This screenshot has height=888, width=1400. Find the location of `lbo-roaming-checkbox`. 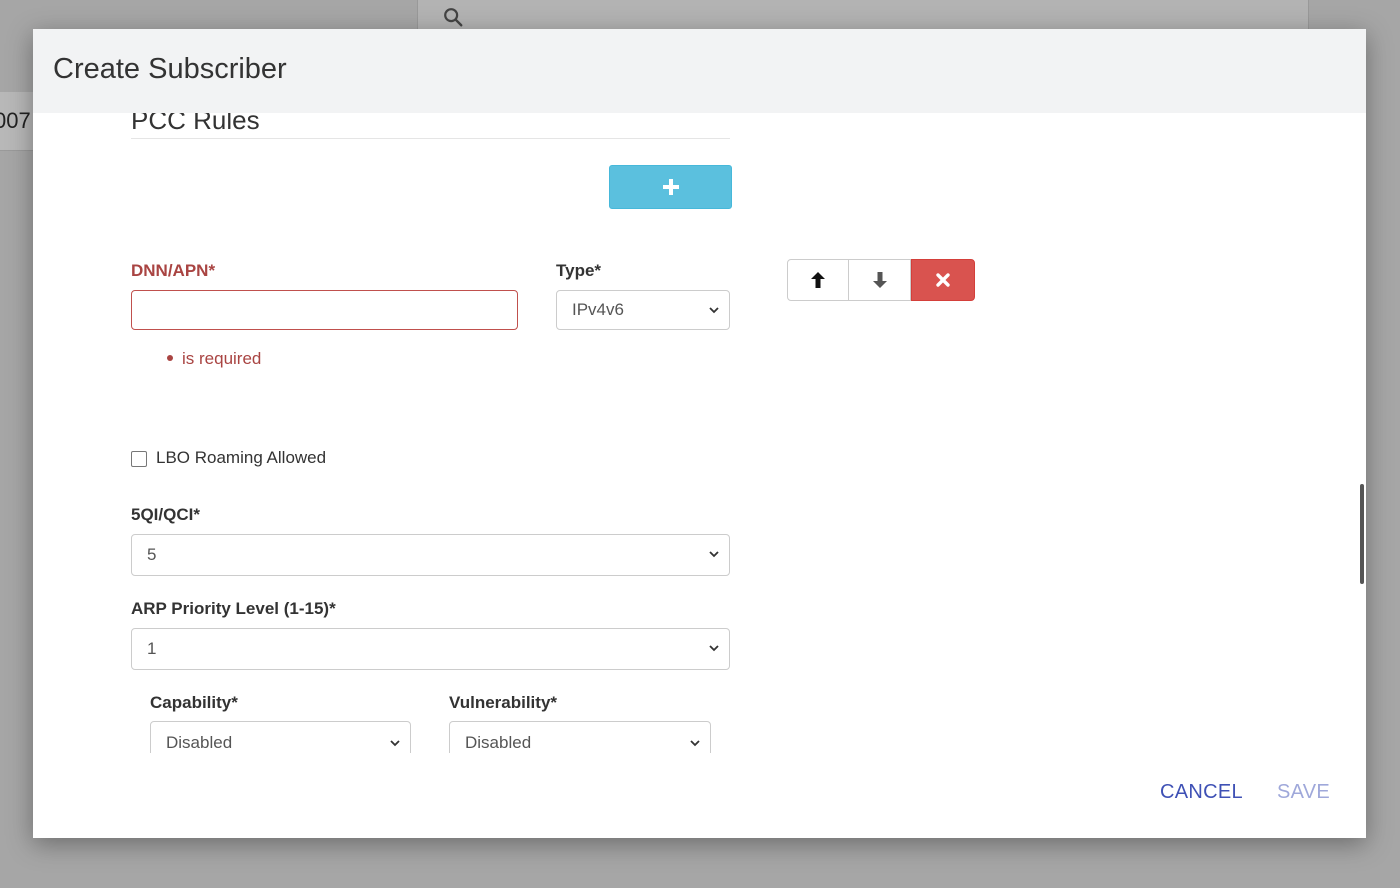

lbo-roaming-checkbox is located at coordinates (139, 459).